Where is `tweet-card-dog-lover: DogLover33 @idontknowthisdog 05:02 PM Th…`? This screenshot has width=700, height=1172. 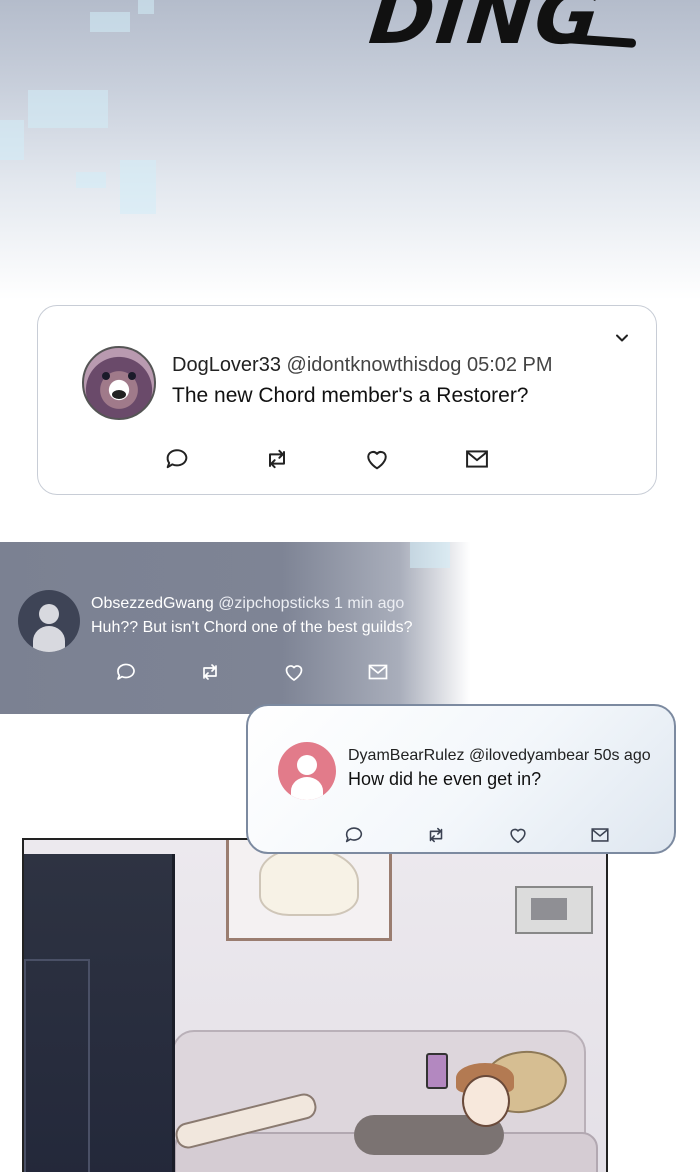
tweet-card-dog-lover: DogLover33 @idontknowthisdog 05:02 PM Th… is located at coordinates (347, 400).